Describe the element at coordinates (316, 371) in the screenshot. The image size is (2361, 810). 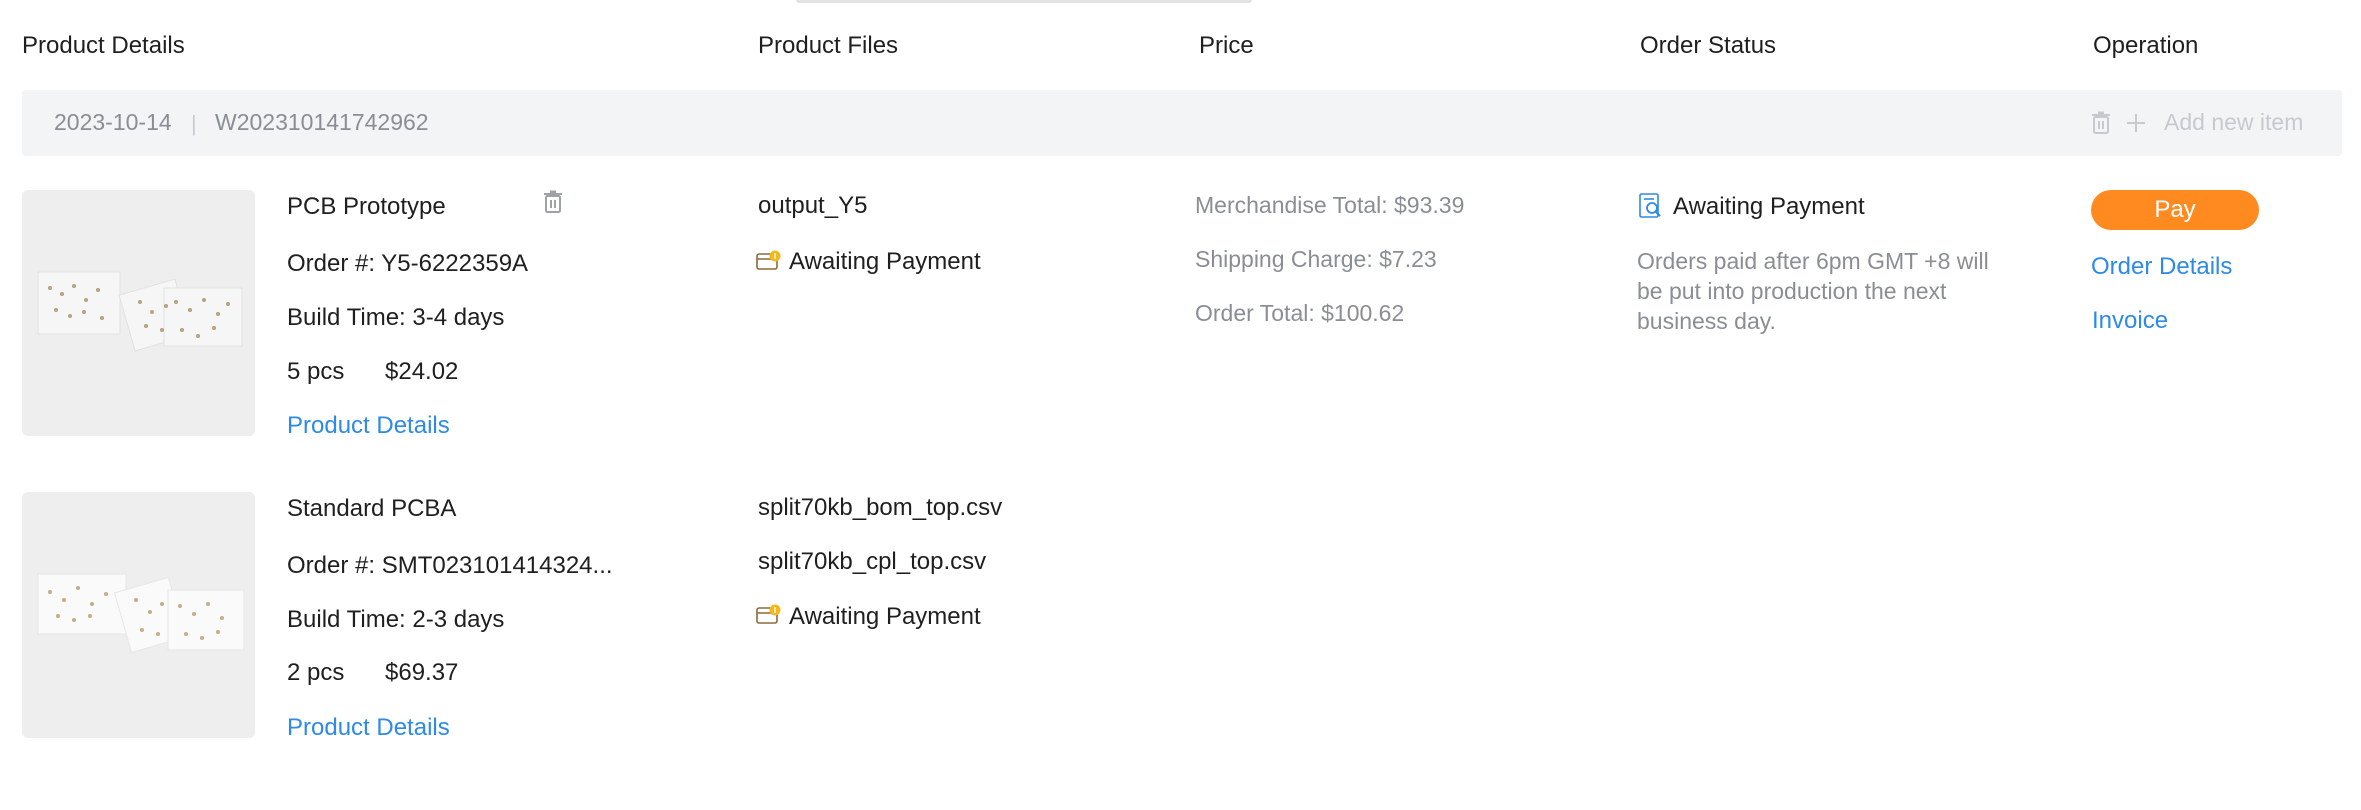
I see `item1-qty: 5 pcs` at that location.